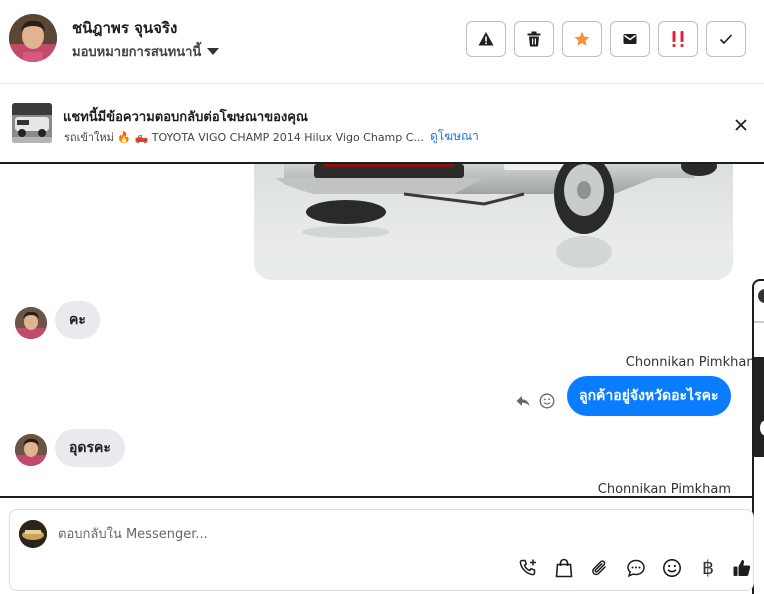 This screenshot has width=764, height=594. I want to click on contact-name: ชนิฎาพร จุนจริง, so click(124, 28).